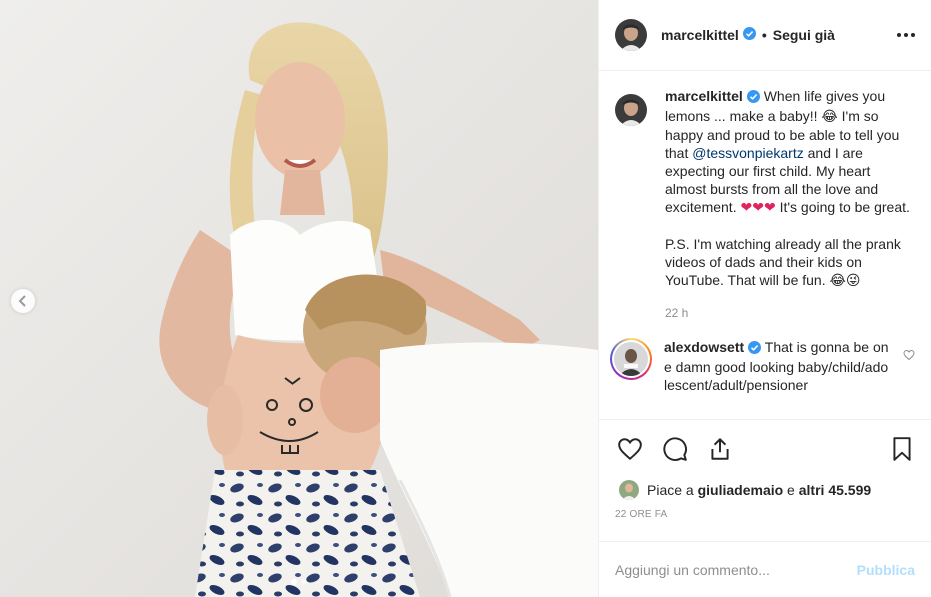 This screenshot has width=931, height=597. Describe the element at coordinates (906, 35) in the screenshot. I see `ellipsis-icon` at that location.